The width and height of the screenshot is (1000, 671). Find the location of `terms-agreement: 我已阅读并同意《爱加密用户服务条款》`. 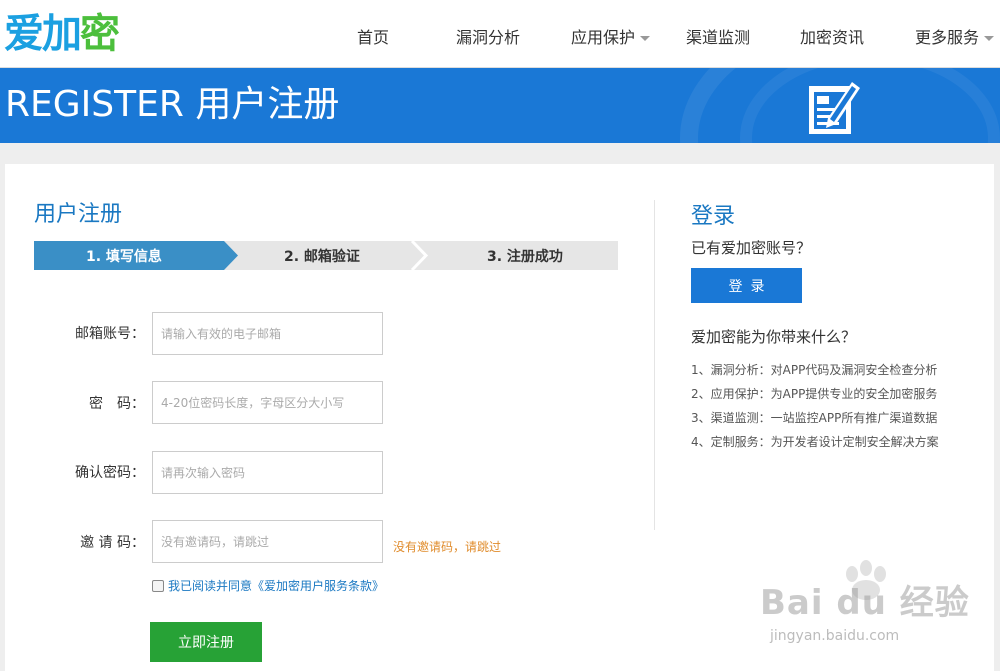

terms-agreement: 我已阅读并同意《爱加密用户服务条款》 is located at coordinates (268, 585).